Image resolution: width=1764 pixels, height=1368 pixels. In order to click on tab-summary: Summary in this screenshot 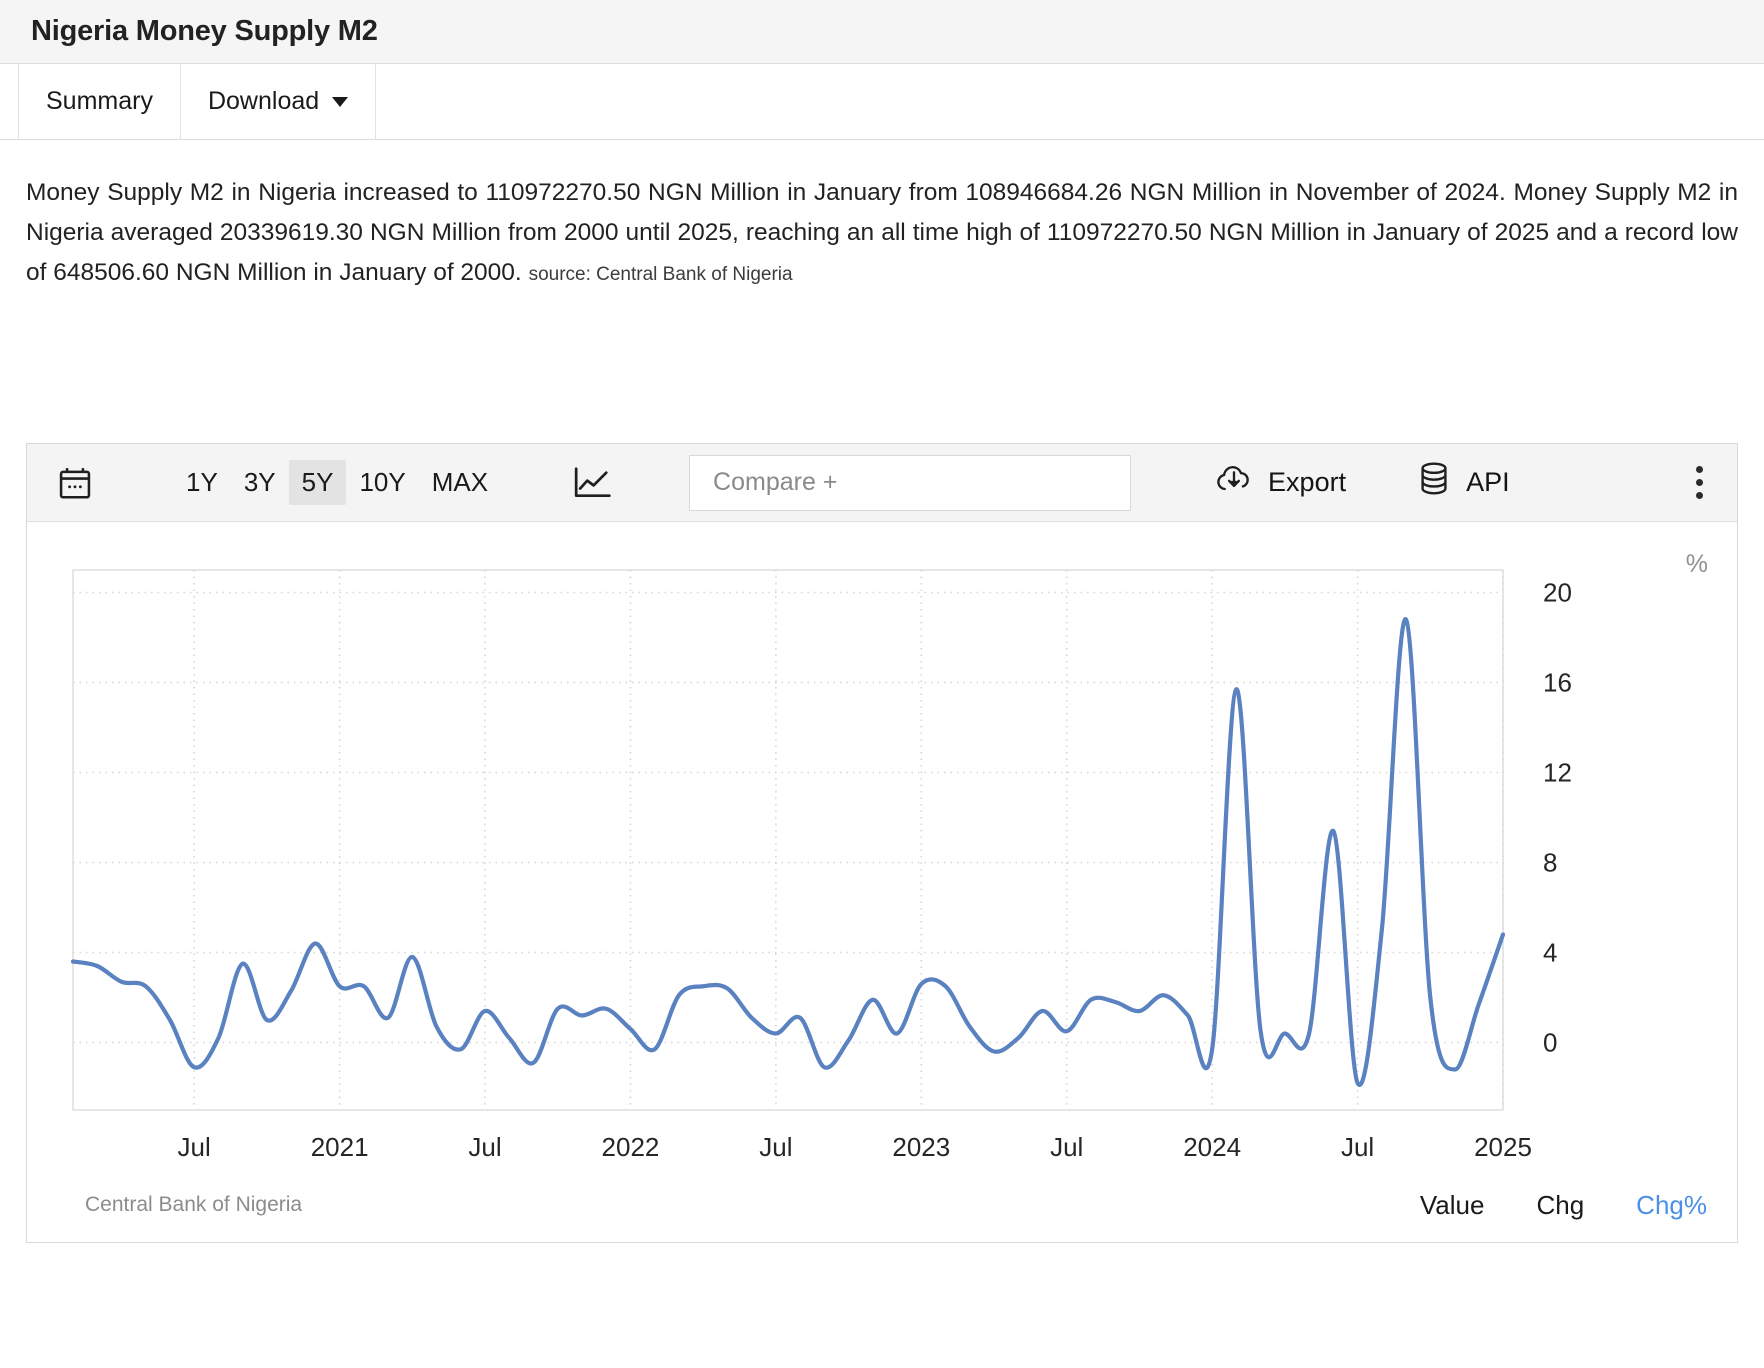, I will do `click(99, 101)`.